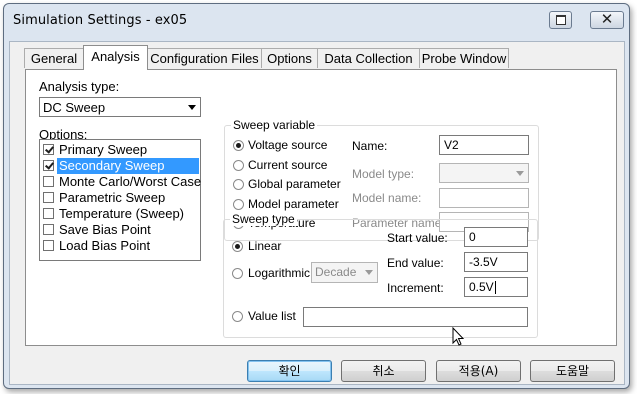 The height and width of the screenshot is (394, 637). I want to click on cancel-button: 취소, so click(383, 371).